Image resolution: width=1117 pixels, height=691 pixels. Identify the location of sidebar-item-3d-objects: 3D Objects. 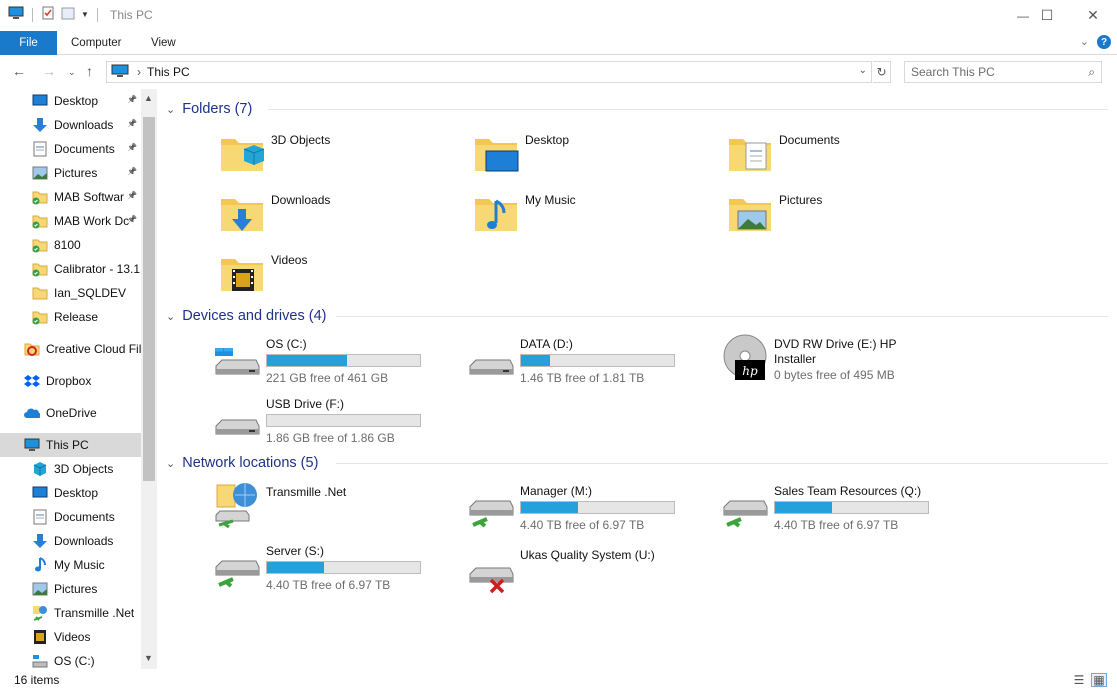
(70, 469).